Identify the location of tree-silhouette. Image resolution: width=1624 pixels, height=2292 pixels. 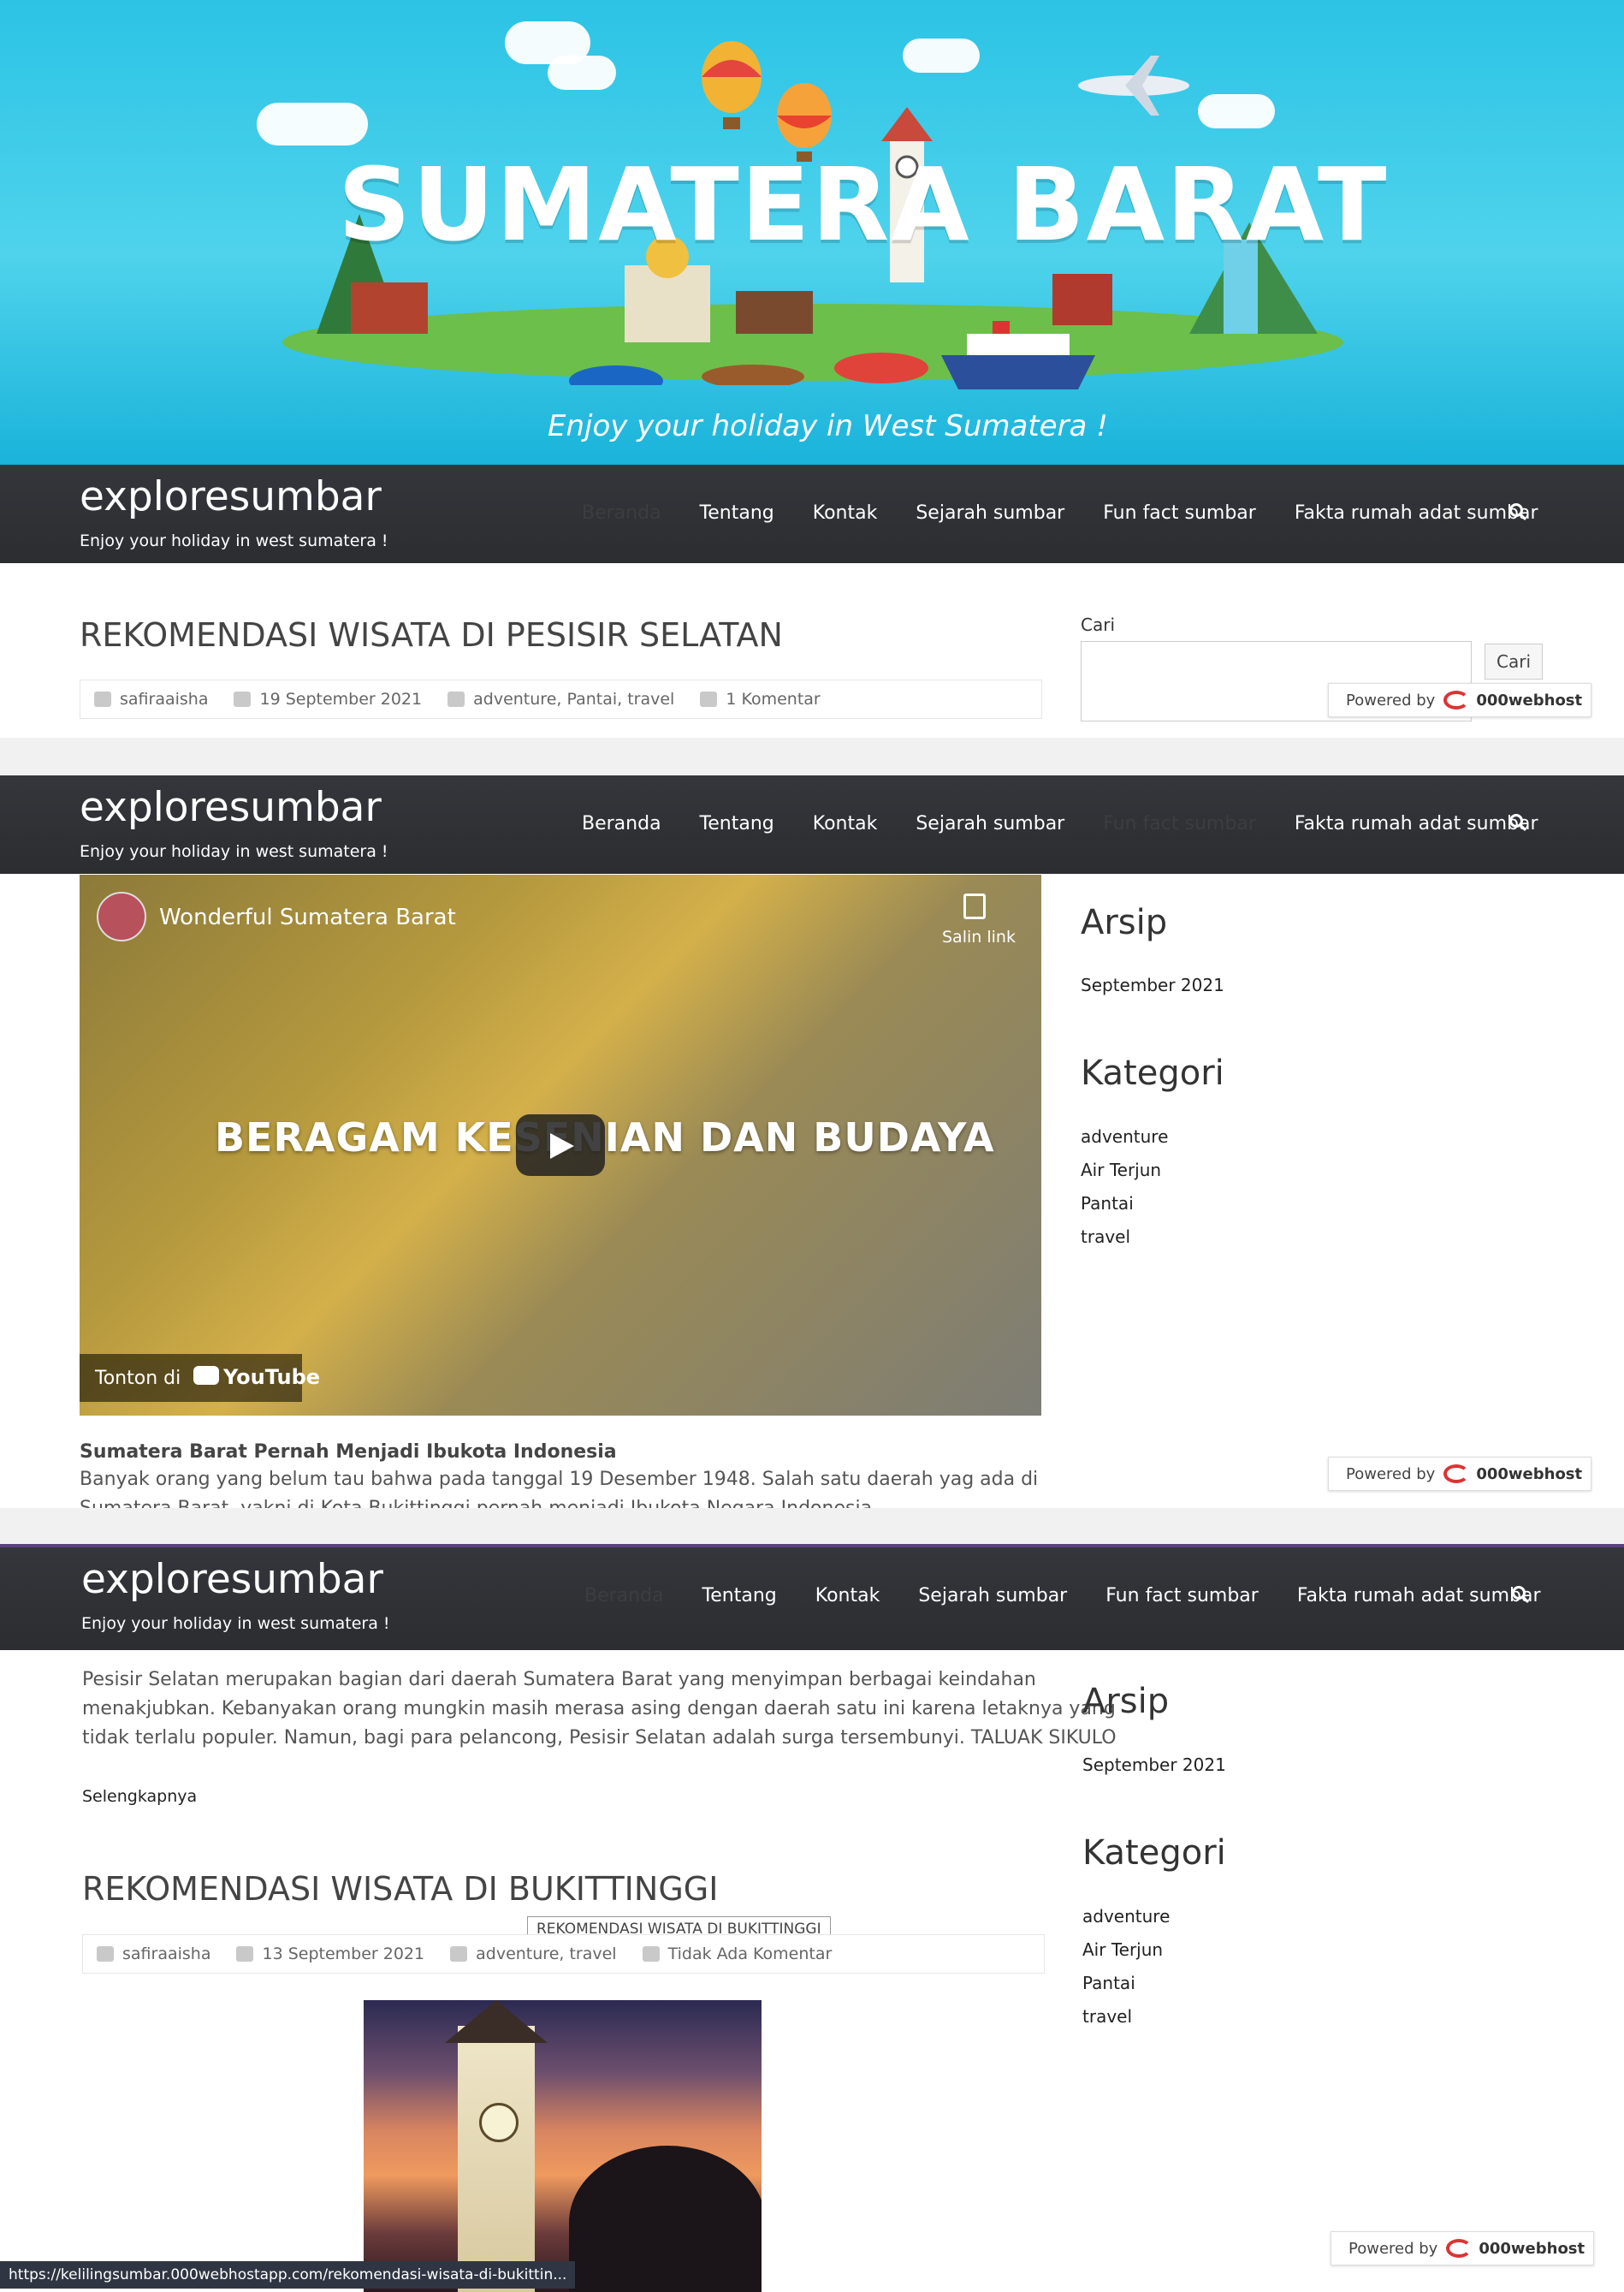
(665, 2219).